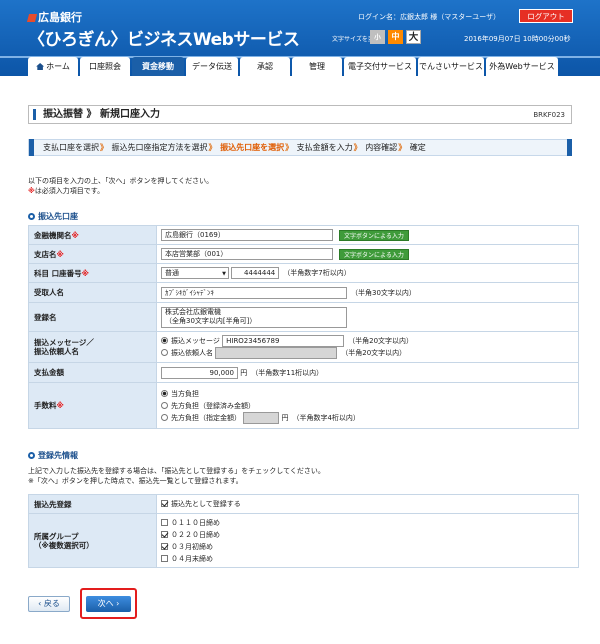  What do you see at coordinates (158, 66) in the screenshot?
I see `tab-fund-transfer: 資金移動` at bounding box center [158, 66].